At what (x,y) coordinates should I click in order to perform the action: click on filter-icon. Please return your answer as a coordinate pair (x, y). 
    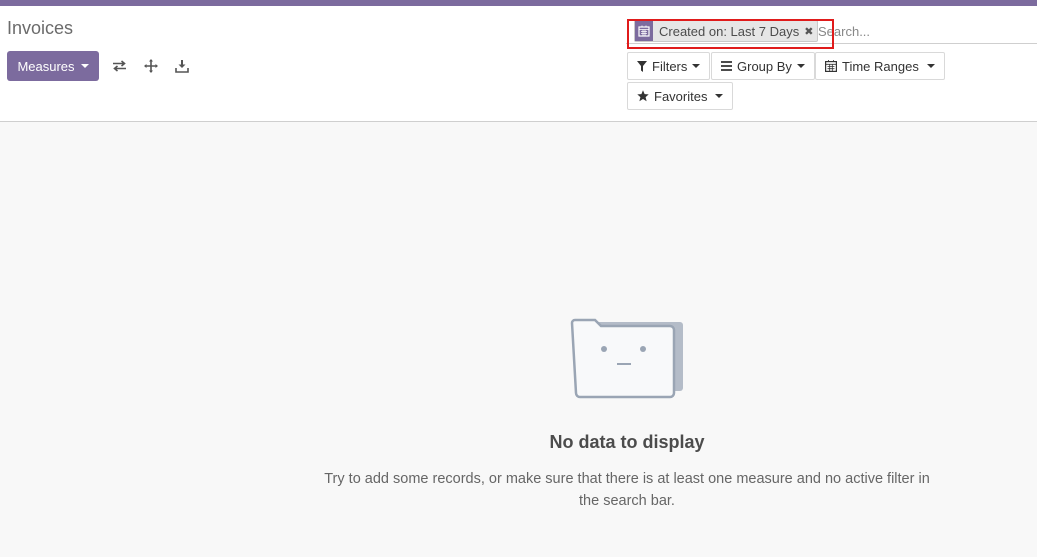
    Looking at the image, I should click on (642, 66).